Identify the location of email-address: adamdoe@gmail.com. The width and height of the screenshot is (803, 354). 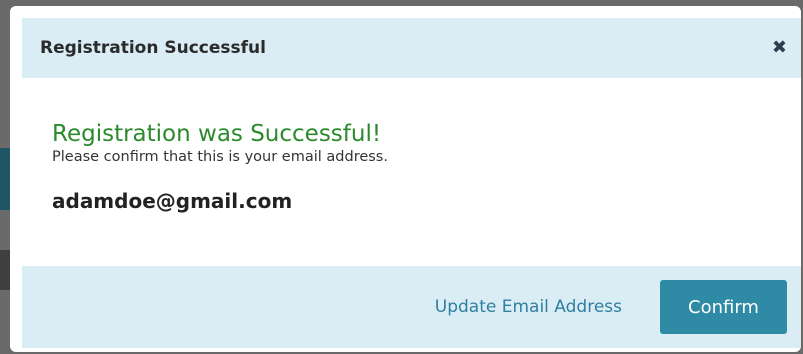
(172, 201).